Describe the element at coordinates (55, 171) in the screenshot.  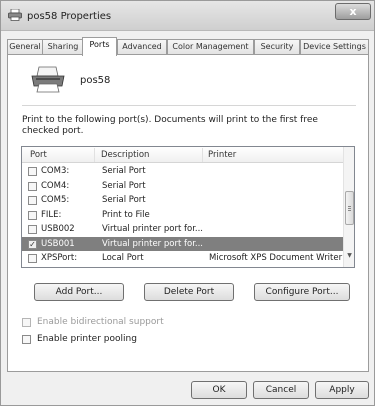
I see `port-name: COM3:` at that location.